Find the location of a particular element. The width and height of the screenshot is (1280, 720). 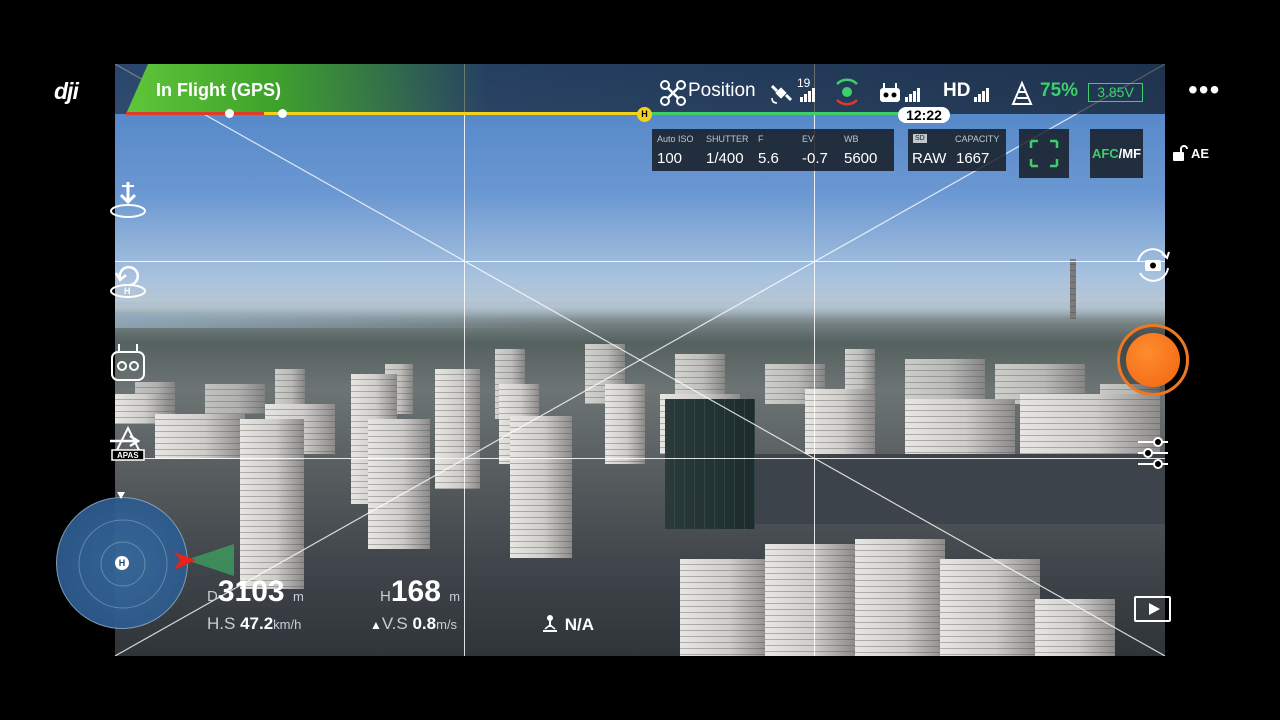

vision-sensor-icon is located at coordinates (550, 623).